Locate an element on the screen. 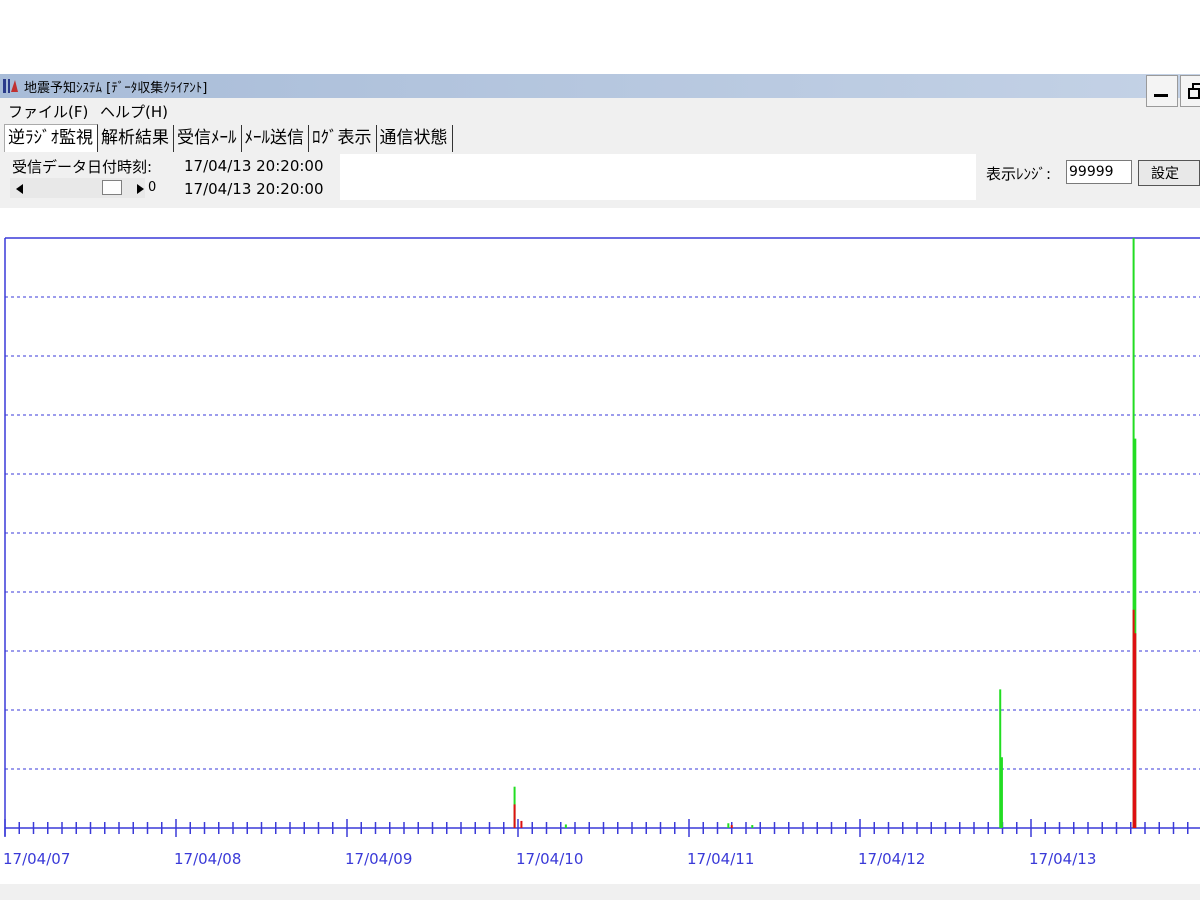 This screenshot has height=900, width=1200. tab-connection-status: 通信状態 is located at coordinates (415, 138).